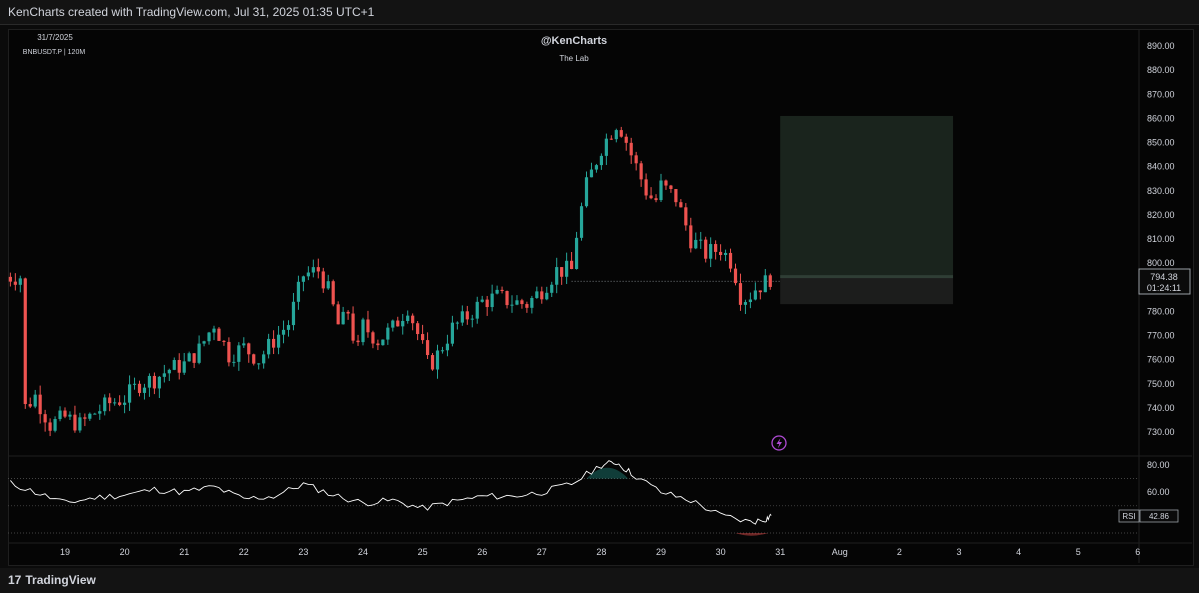  Describe the element at coordinates (65, 552) in the screenshot. I see `x-tick-label: 19` at that location.